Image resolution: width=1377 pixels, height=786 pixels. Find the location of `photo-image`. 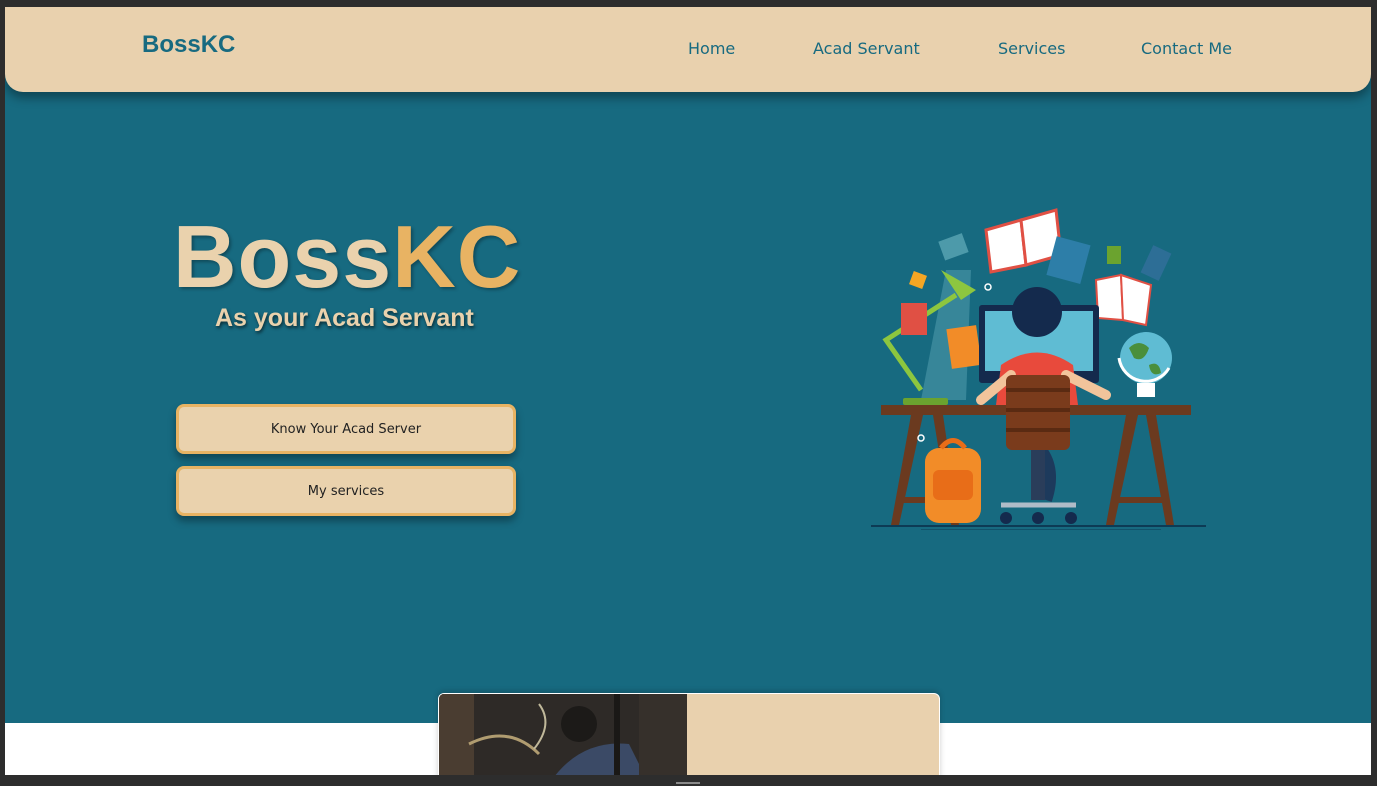

photo-image is located at coordinates (563, 734).